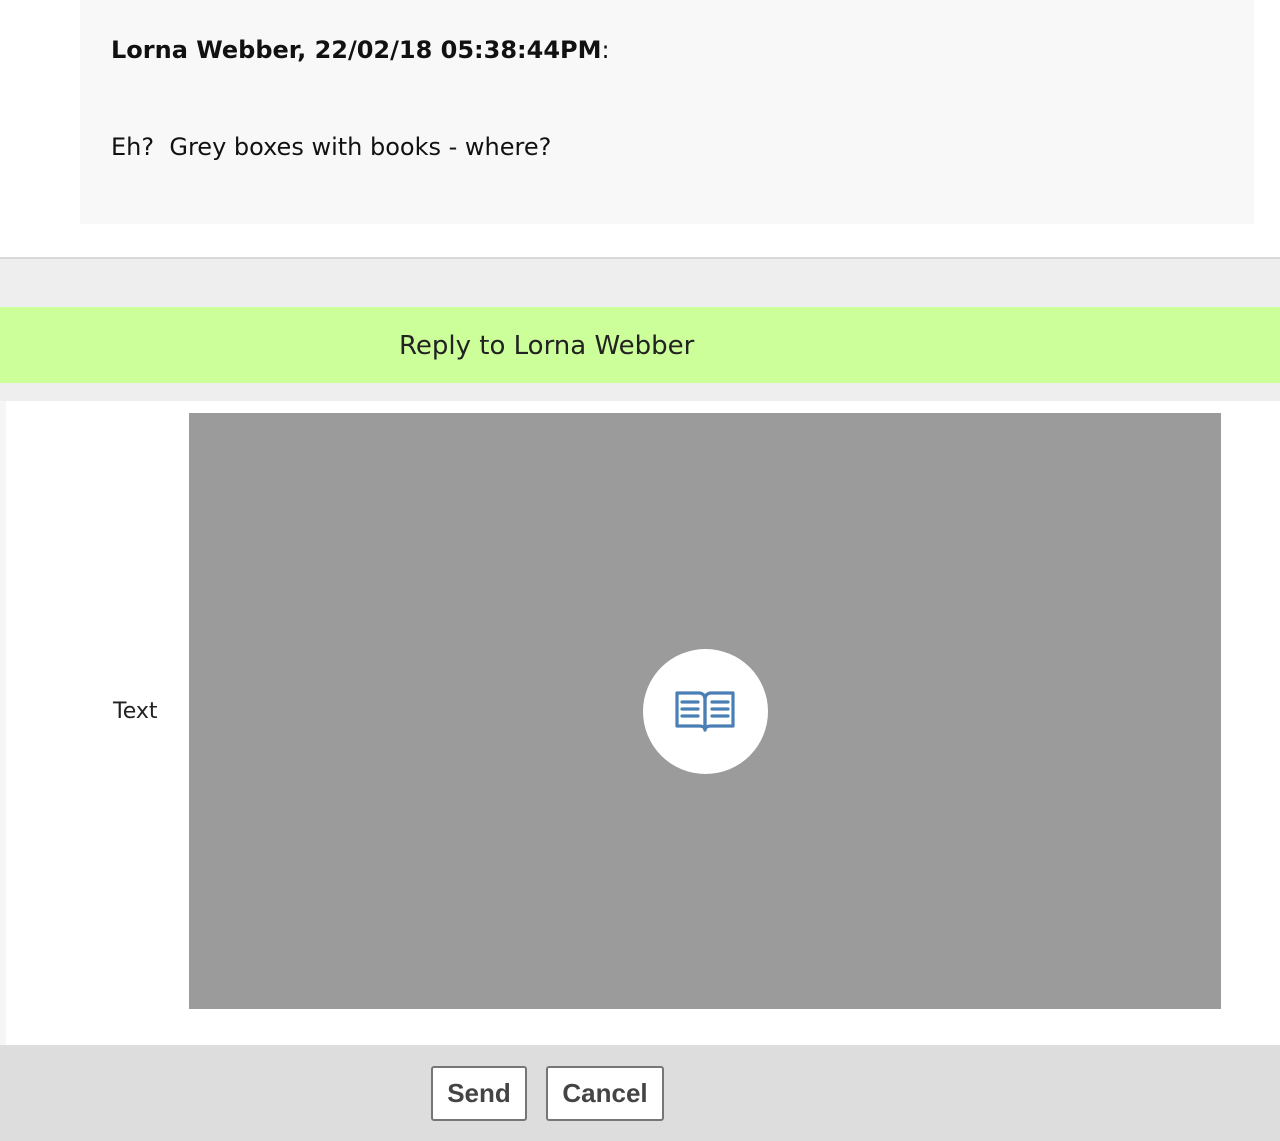 This screenshot has width=1280, height=1141. I want to click on message-body: Eh? Grey boxes with books - where?, so click(331, 147).